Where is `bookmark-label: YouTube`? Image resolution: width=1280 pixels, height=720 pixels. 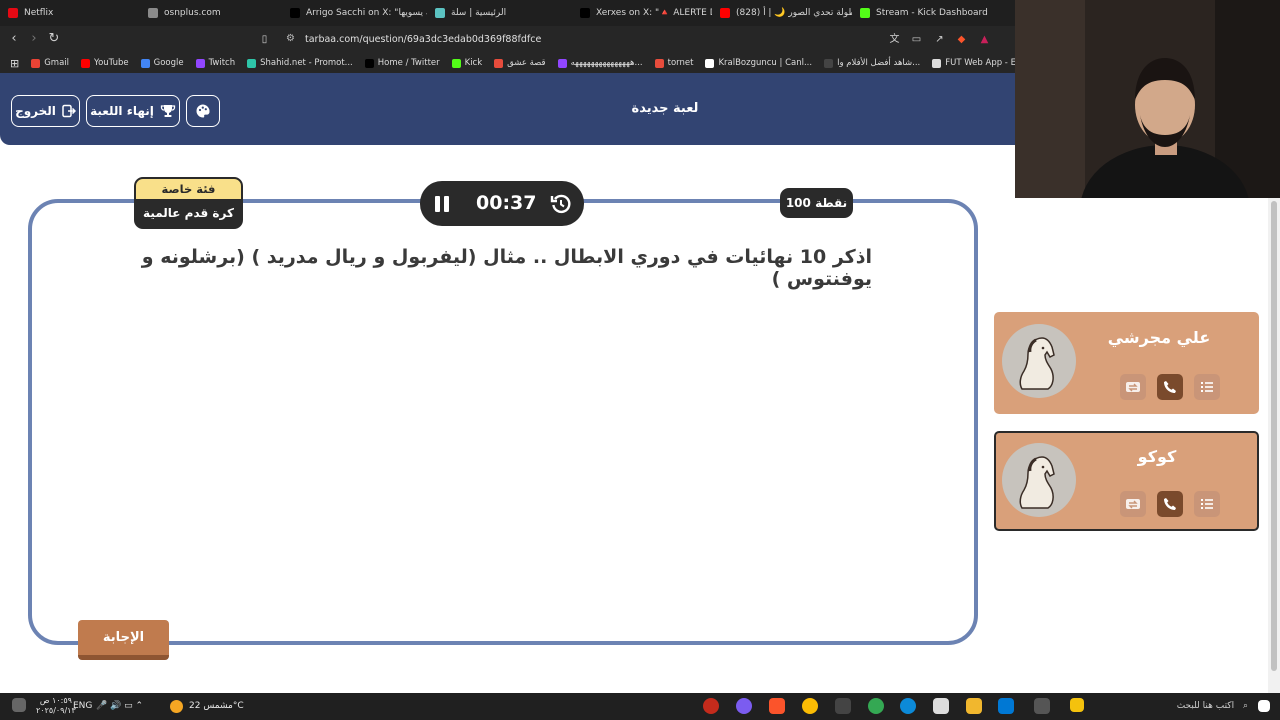 bookmark-label: YouTube is located at coordinates (111, 63).